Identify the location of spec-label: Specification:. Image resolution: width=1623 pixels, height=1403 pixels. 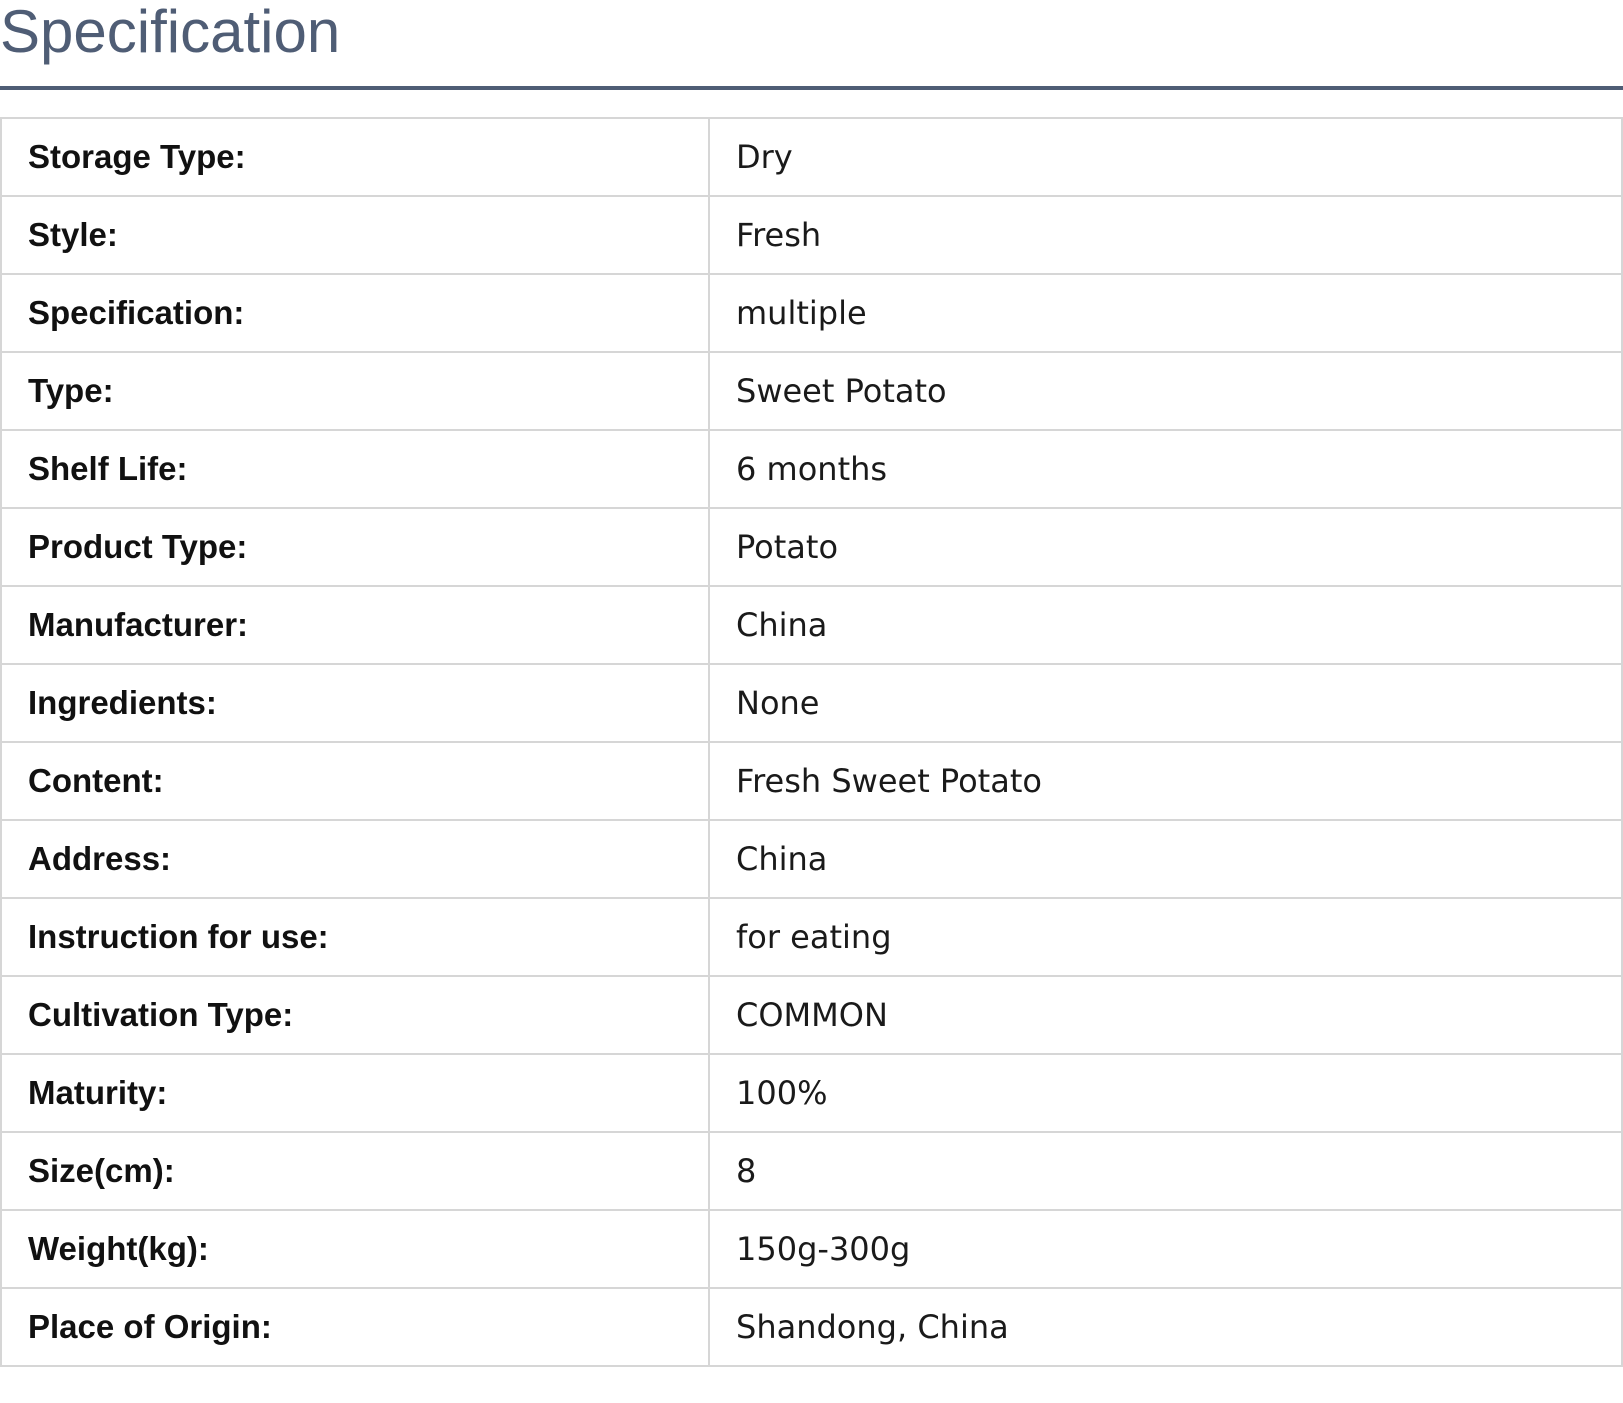
(355, 313).